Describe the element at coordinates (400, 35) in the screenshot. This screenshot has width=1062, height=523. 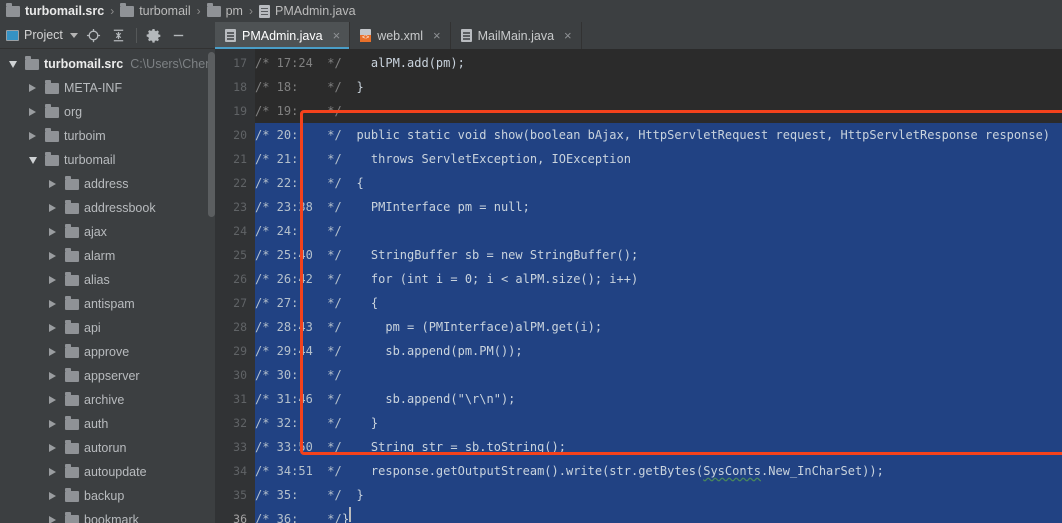
I see `editor-tab-web-xml: web.xml ×` at that location.